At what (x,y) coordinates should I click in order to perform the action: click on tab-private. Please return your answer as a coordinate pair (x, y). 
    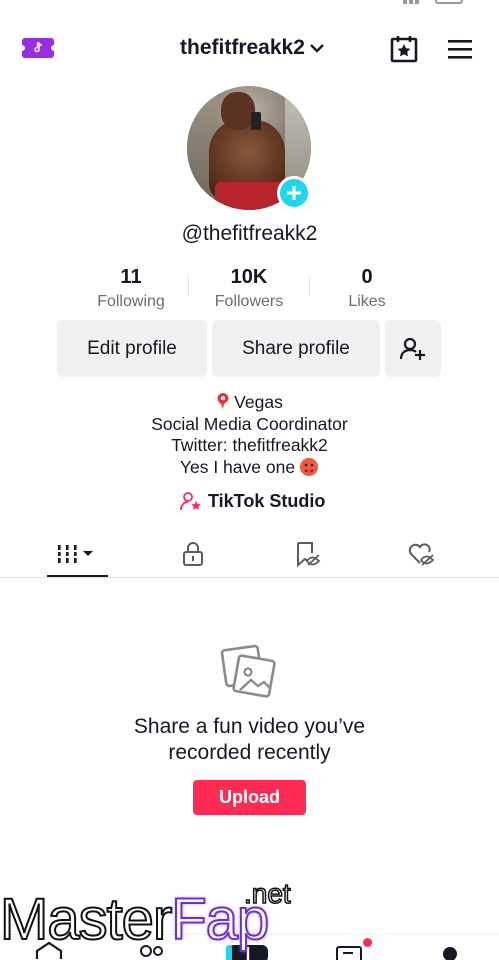
    Looking at the image, I should click on (193, 554).